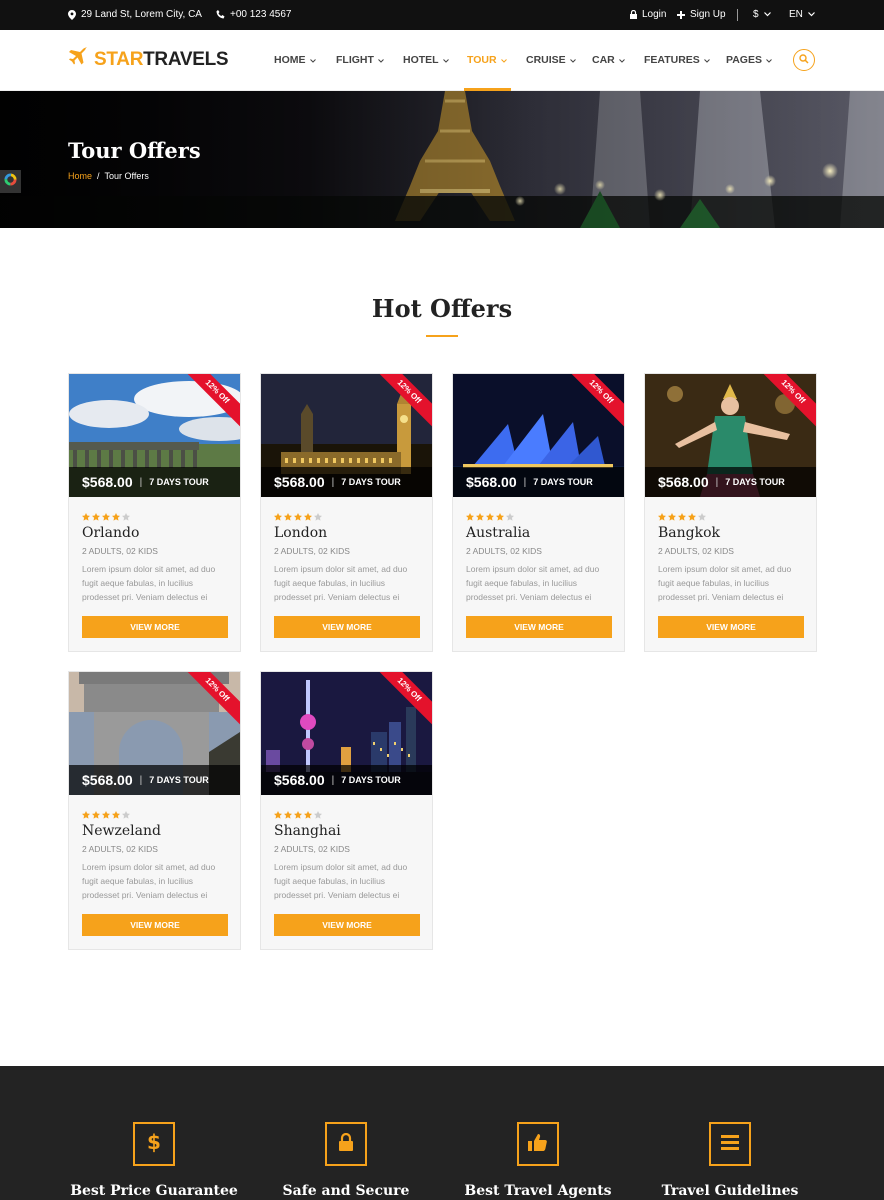 The height and width of the screenshot is (1200, 884). What do you see at coordinates (677, 60) in the screenshot?
I see `nav-features: FEATURES` at bounding box center [677, 60].